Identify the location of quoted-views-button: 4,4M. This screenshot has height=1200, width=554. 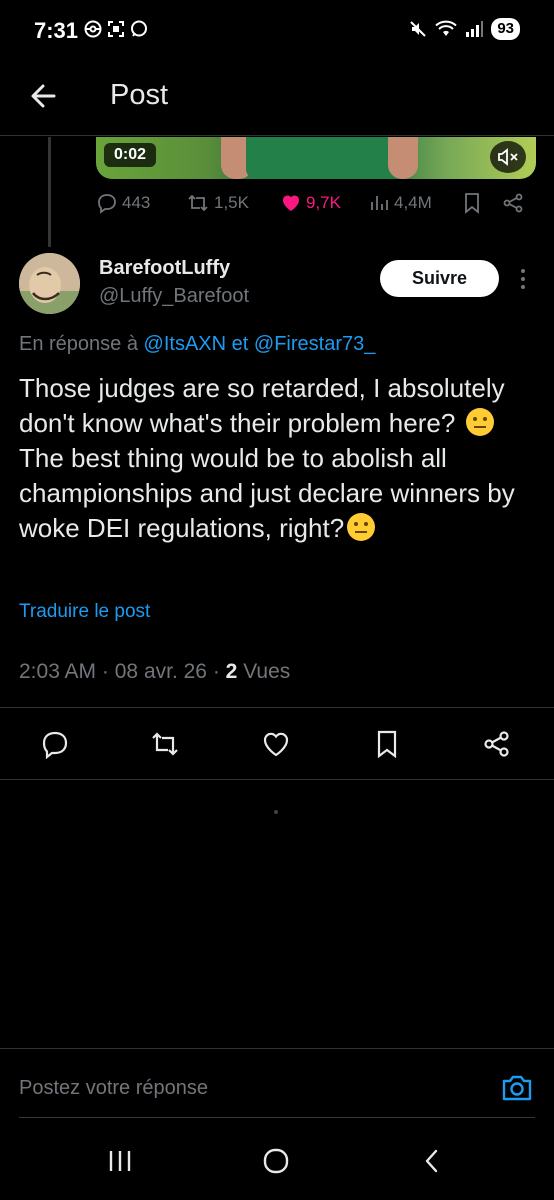
(400, 203).